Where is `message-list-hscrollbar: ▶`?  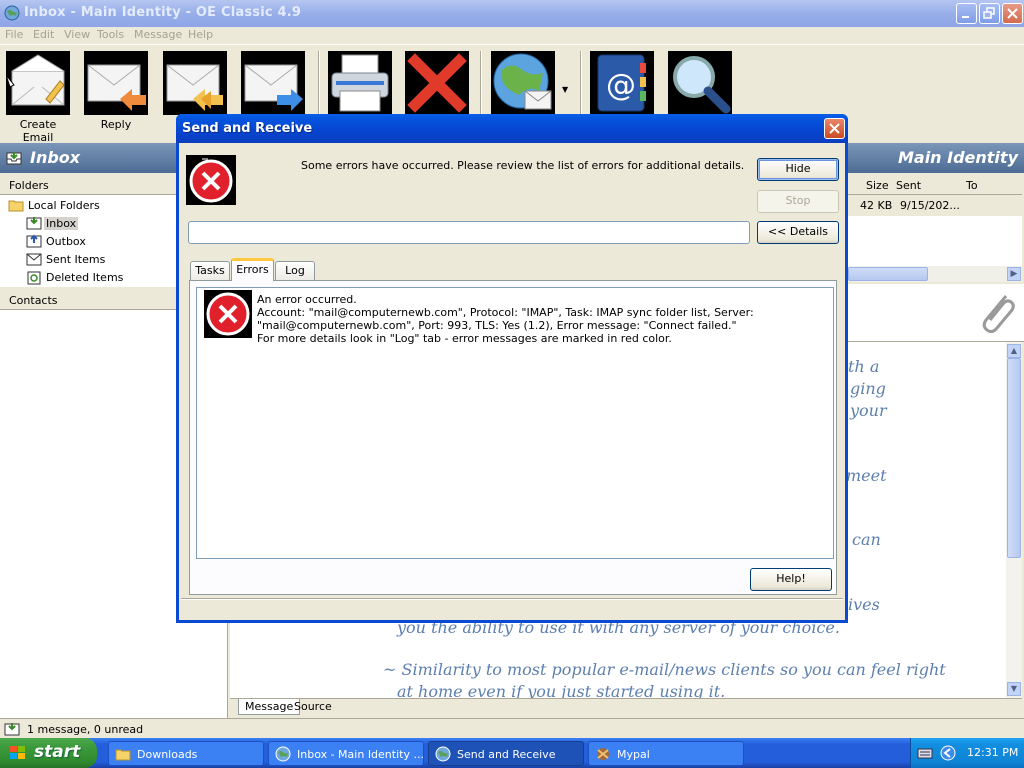 message-list-hscrollbar: ▶ is located at coordinates (935, 274).